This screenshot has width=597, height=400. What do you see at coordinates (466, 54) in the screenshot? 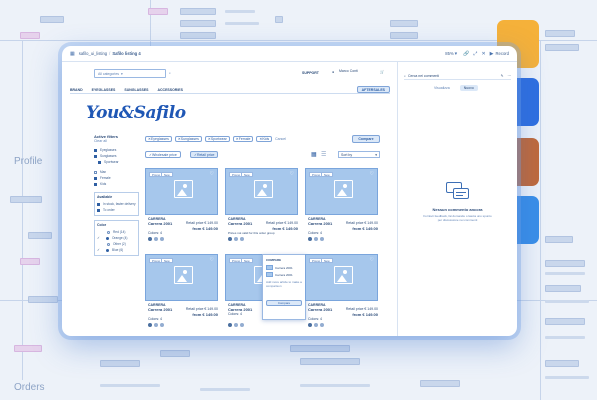
I see `link-icon: 🔗` at bounding box center [466, 54].